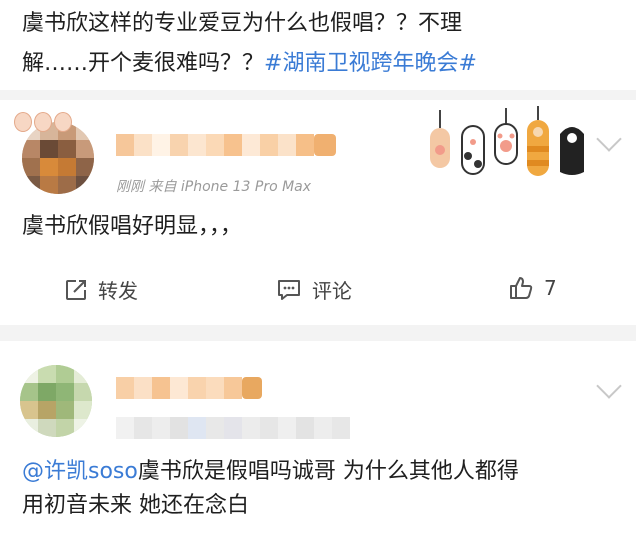  Describe the element at coordinates (43, 123) in the screenshot. I see `avatar-decoration` at that location.